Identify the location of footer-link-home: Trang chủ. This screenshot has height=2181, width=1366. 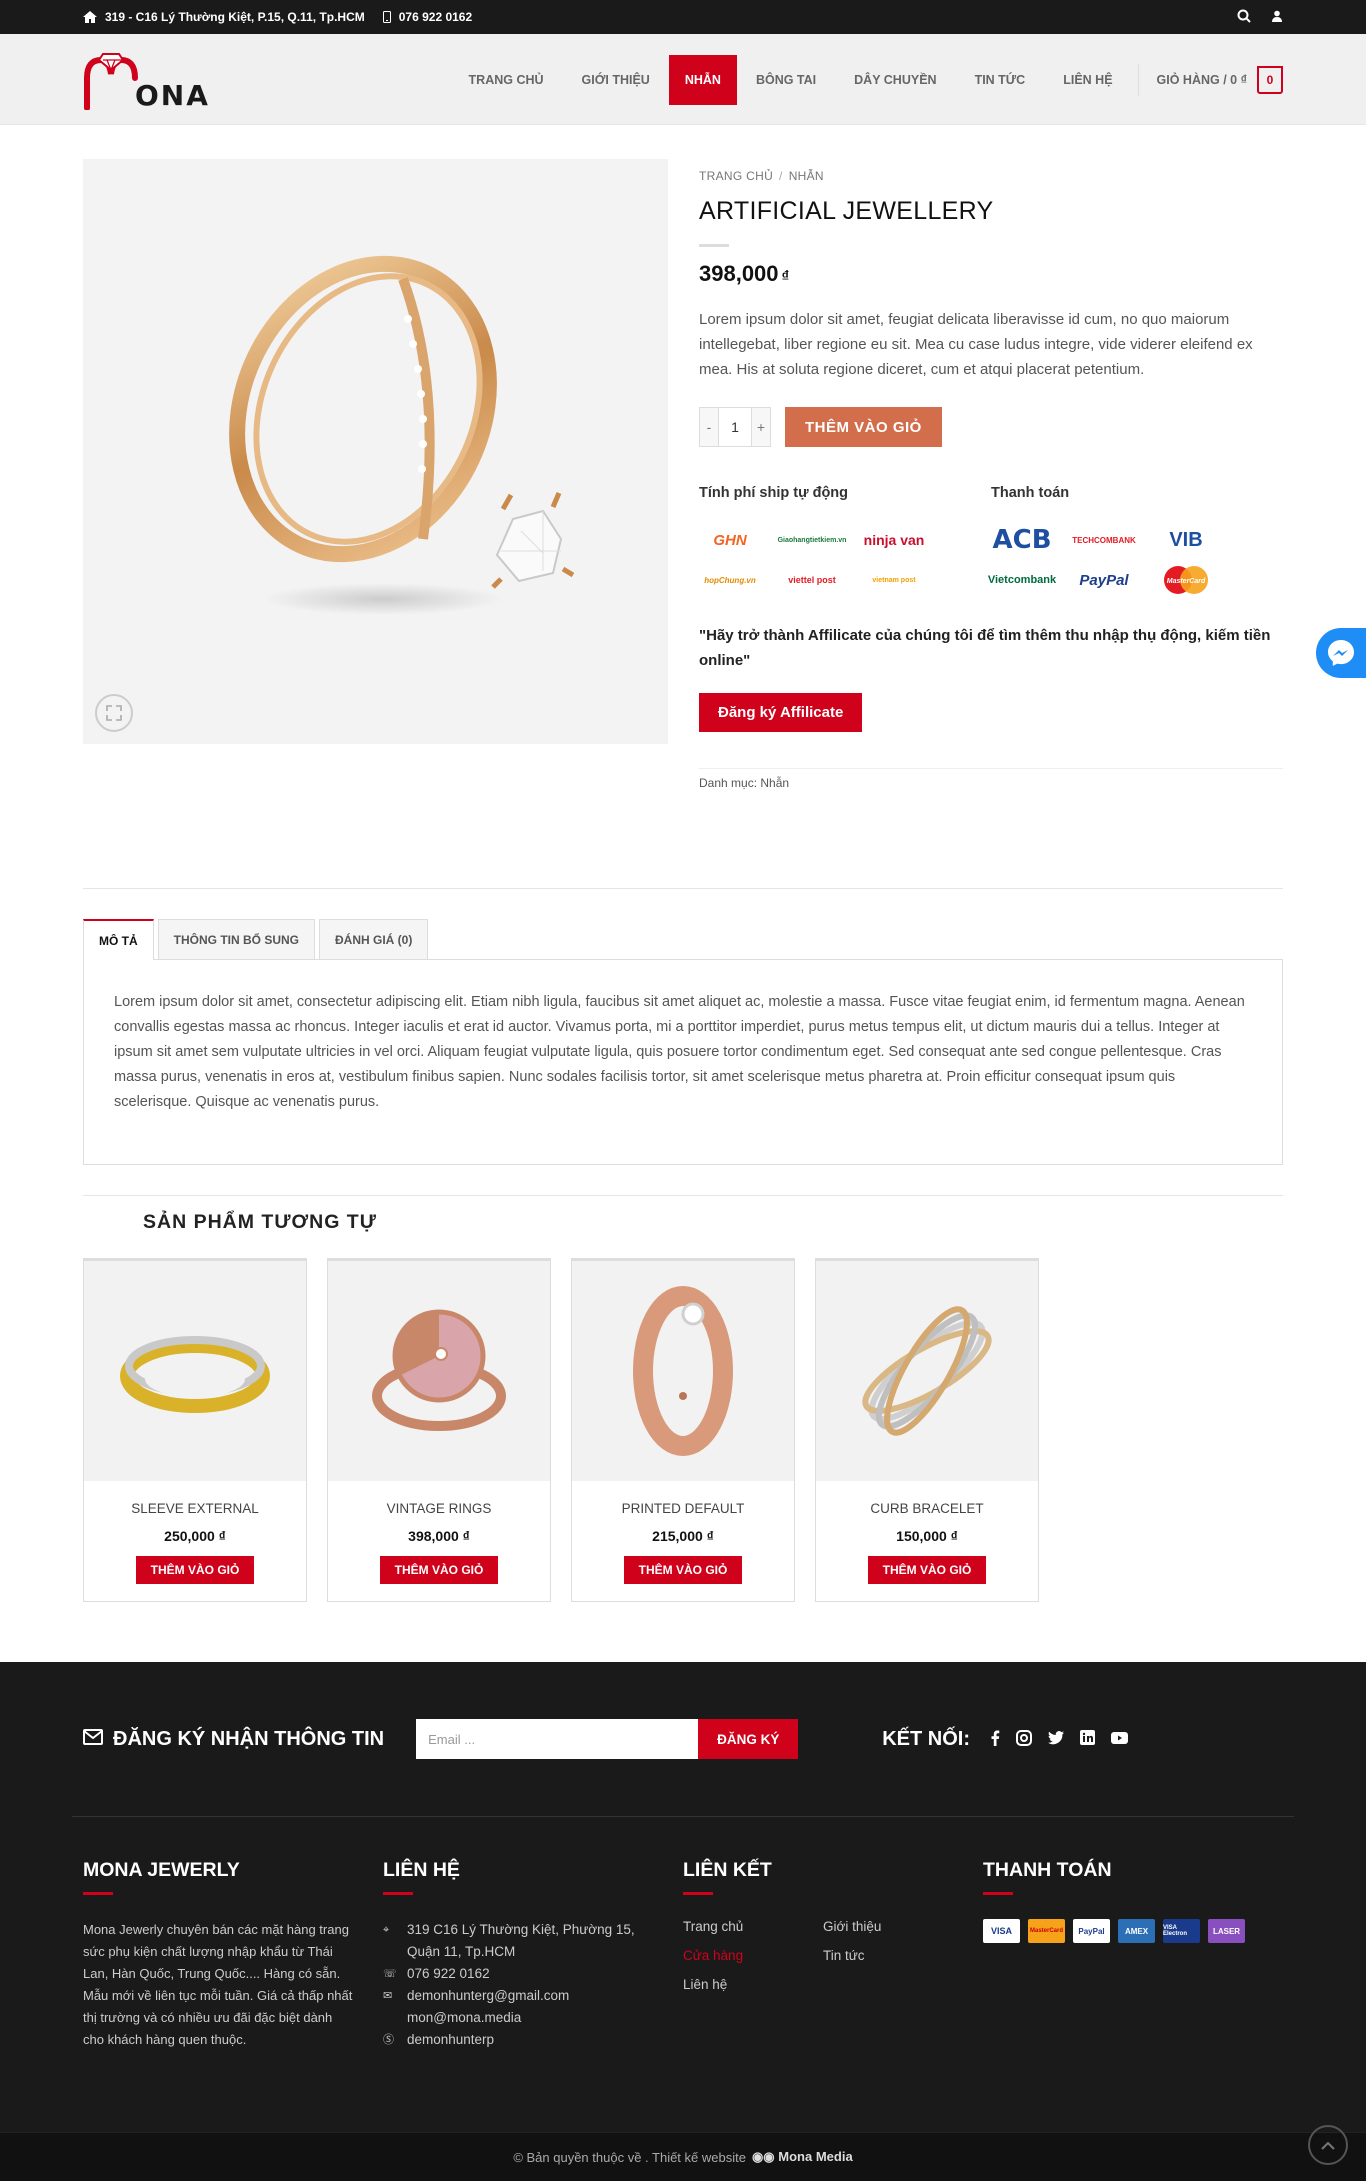
(753, 1926).